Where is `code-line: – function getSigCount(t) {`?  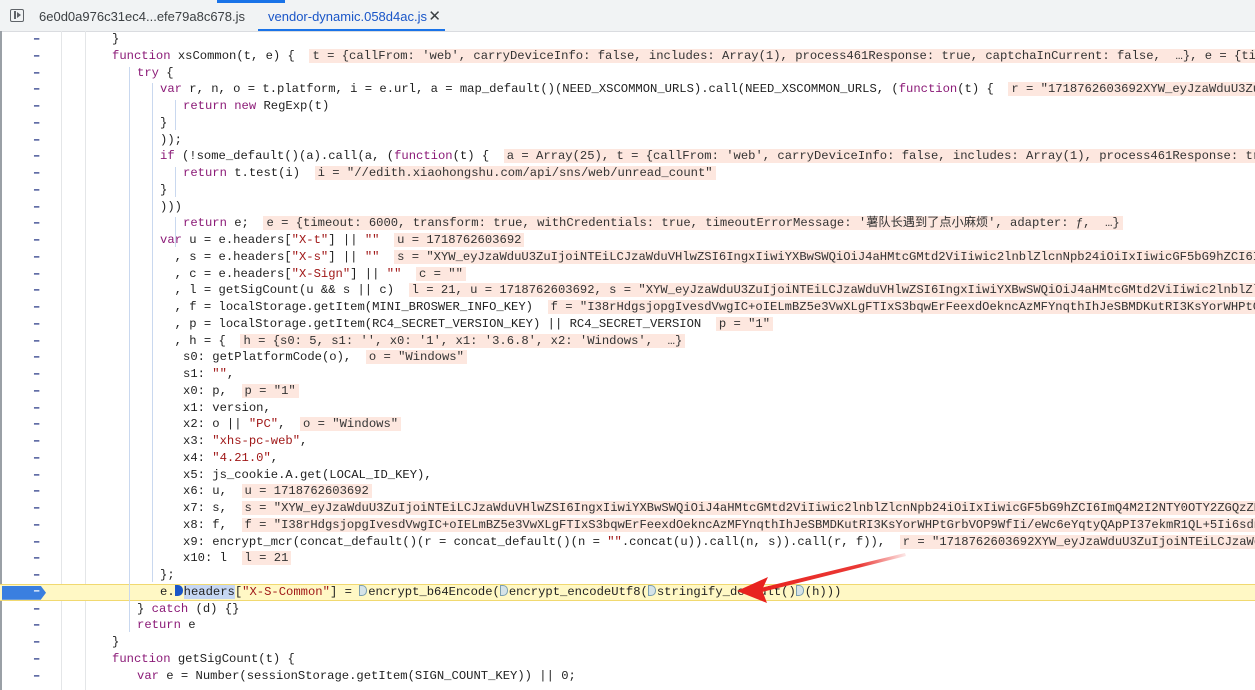
code-line: – function getSigCount(t) { is located at coordinates (627, 659).